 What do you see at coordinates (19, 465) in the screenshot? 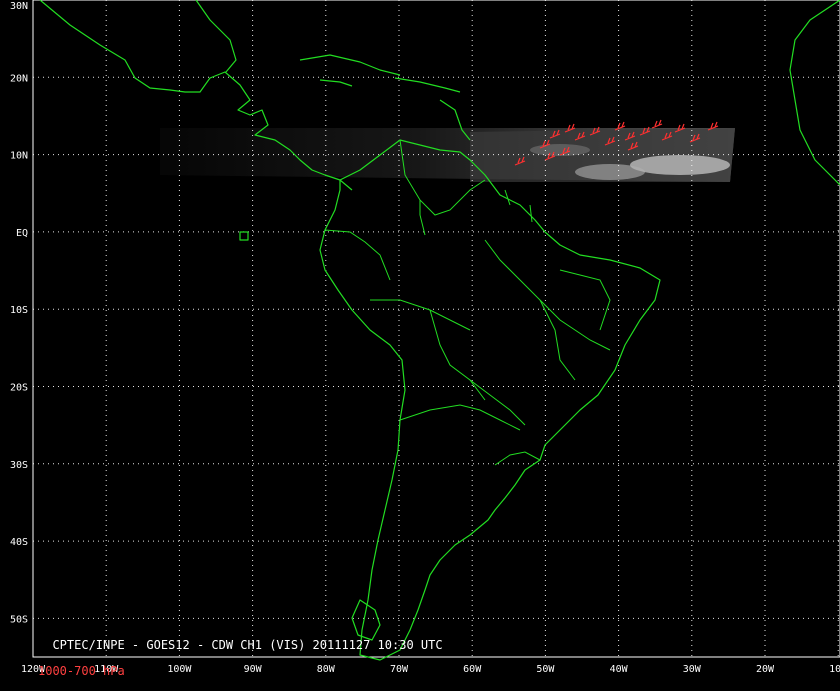
I see `latitude-label: 30S` at bounding box center [19, 465].